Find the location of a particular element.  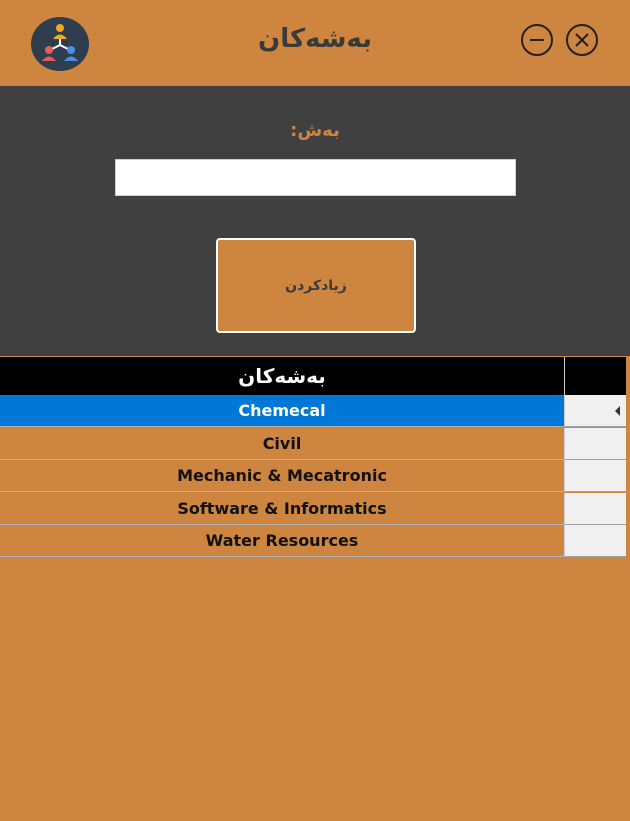

title-bar: بەشەکان is located at coordinates (315, 43).